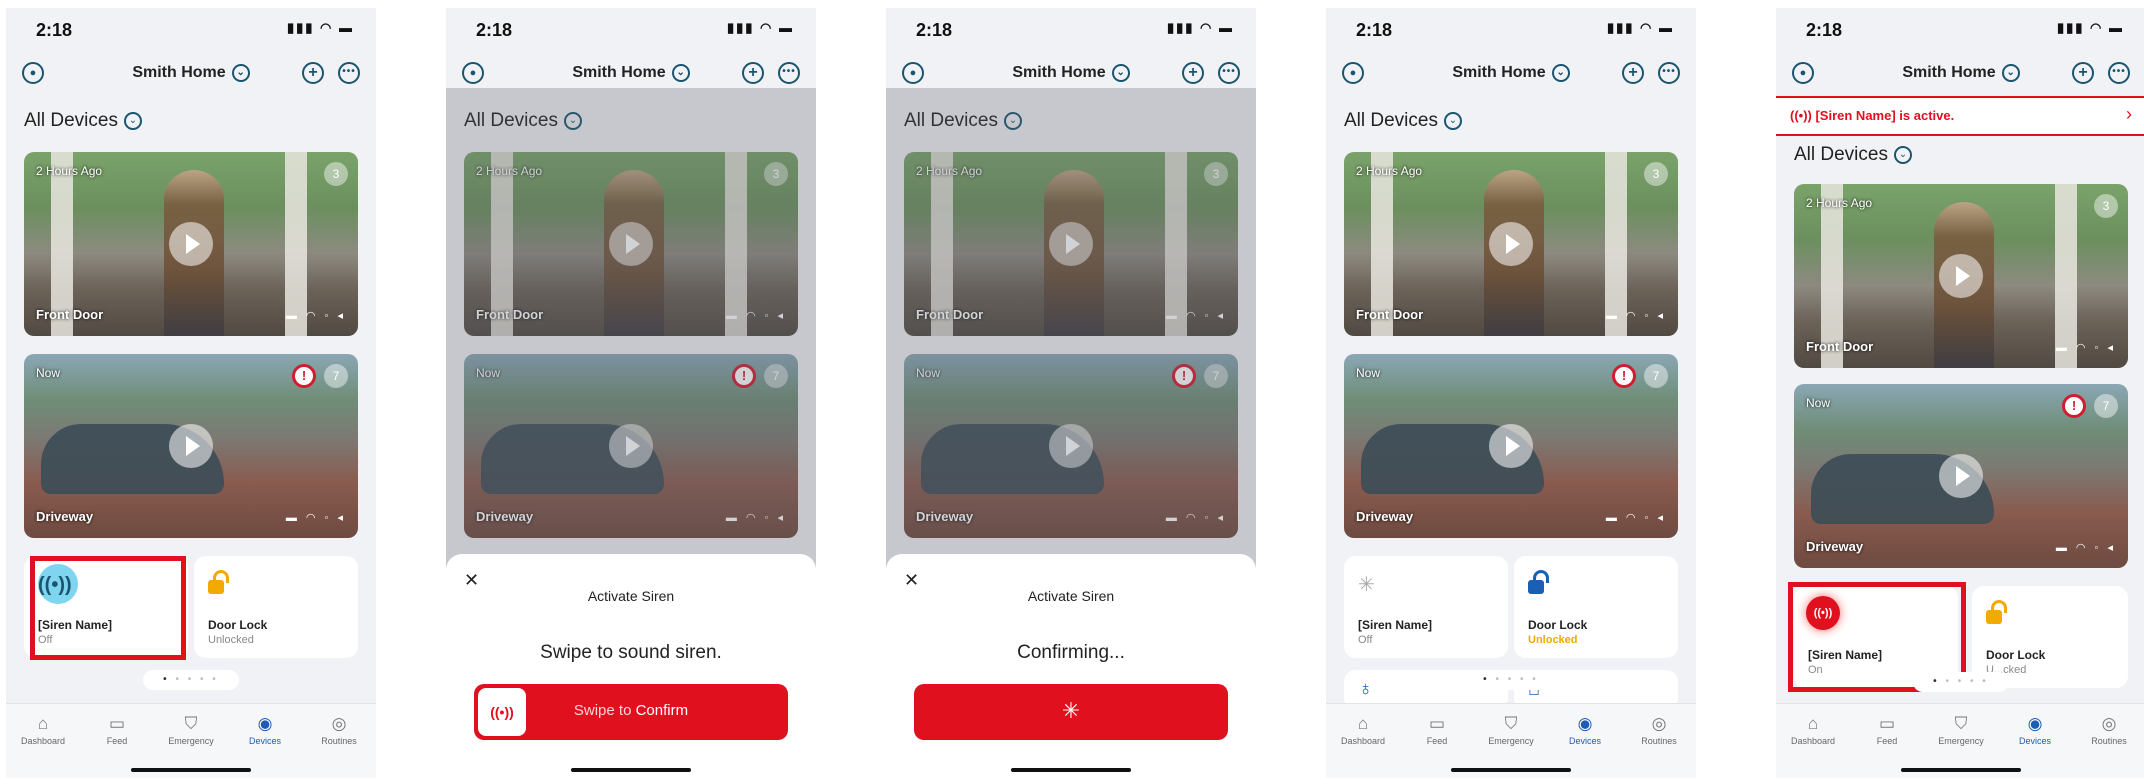 The height and width of the screenshot is (784, 2144). Describe the element at coordinates (264, 741) in the screenshot. I see `tab-label: Devices` at that location.